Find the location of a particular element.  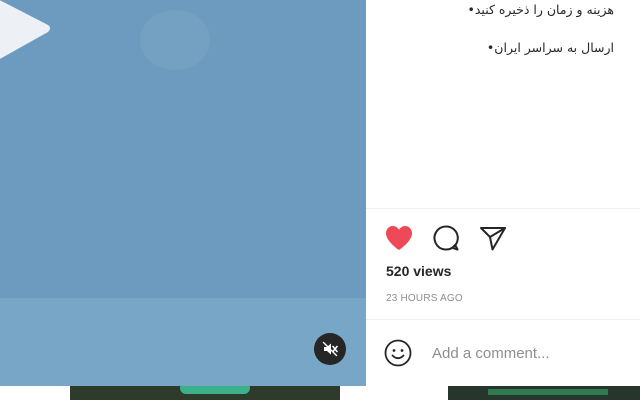

play-arrow-icon is located at coordinates (25, 29).